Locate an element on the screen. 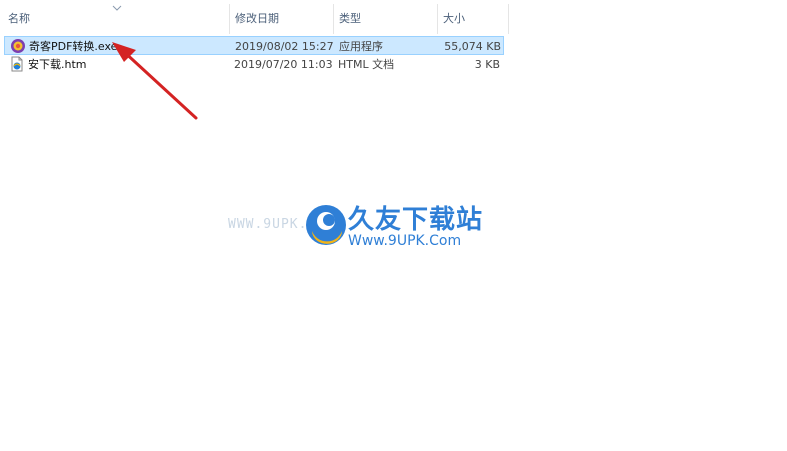 Image resolution: width=787 pixels, height=451 pixels. sort-chevron-icon is located at coordinates (117, 8).